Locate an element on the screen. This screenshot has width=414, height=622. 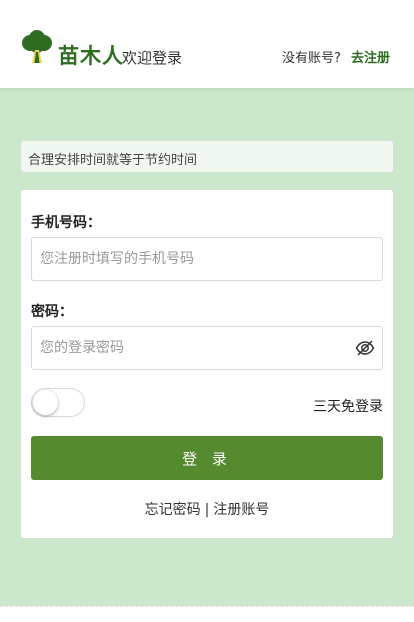
remember-toggle is located at coordinates (58, 402).